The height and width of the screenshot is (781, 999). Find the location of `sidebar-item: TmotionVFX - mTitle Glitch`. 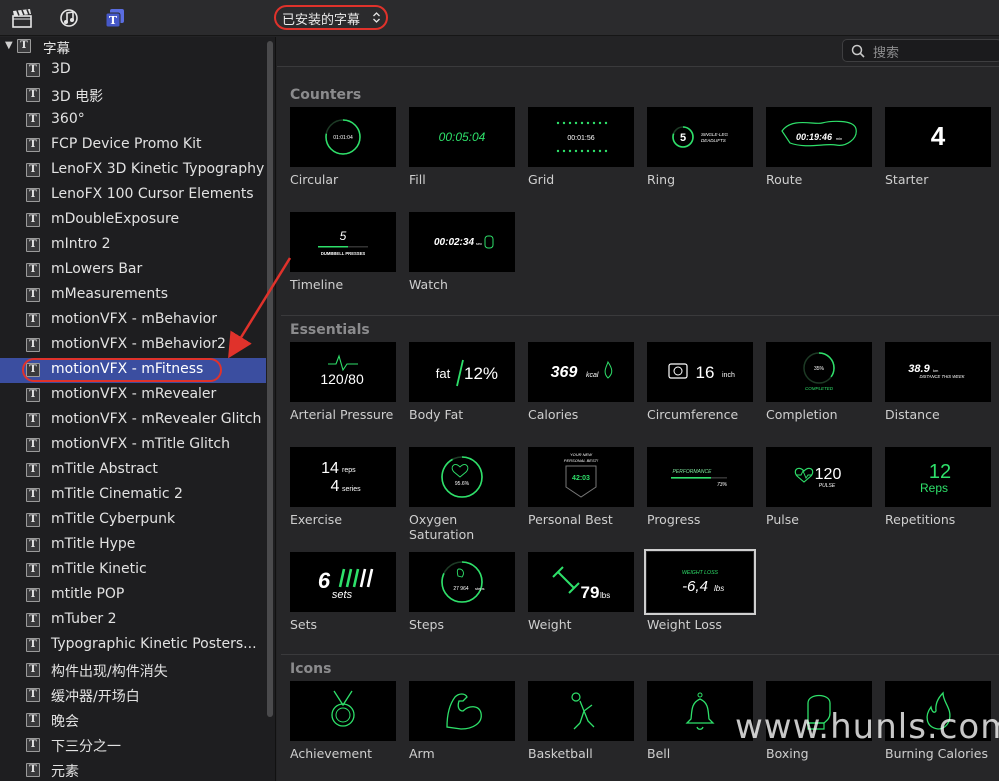

sidebar-item: TmotionVFX - mTitle Glitch is located at coordinates (133, 445).